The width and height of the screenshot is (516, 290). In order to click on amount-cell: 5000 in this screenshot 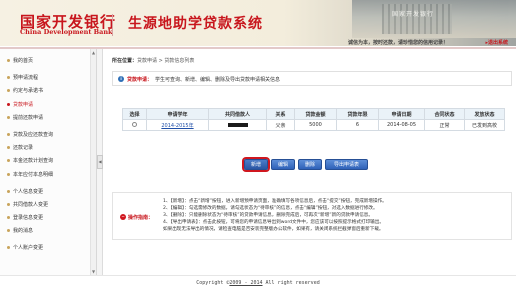, I will do `click(315, 125)`.